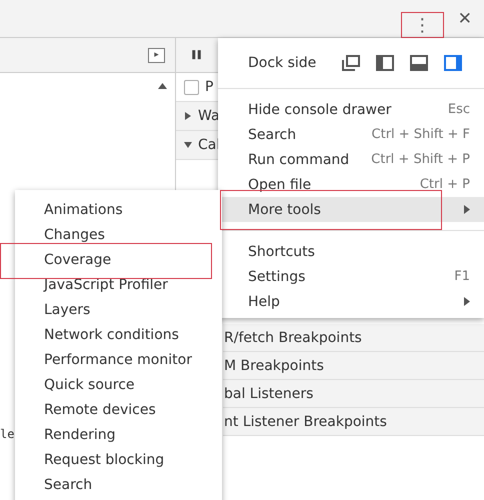 This screenshot has height=500, width=484. What do you see at coordinates (284, 210) in the screenshot?
I see `menu-item-label: More tools` at bounding box center [284, 210].